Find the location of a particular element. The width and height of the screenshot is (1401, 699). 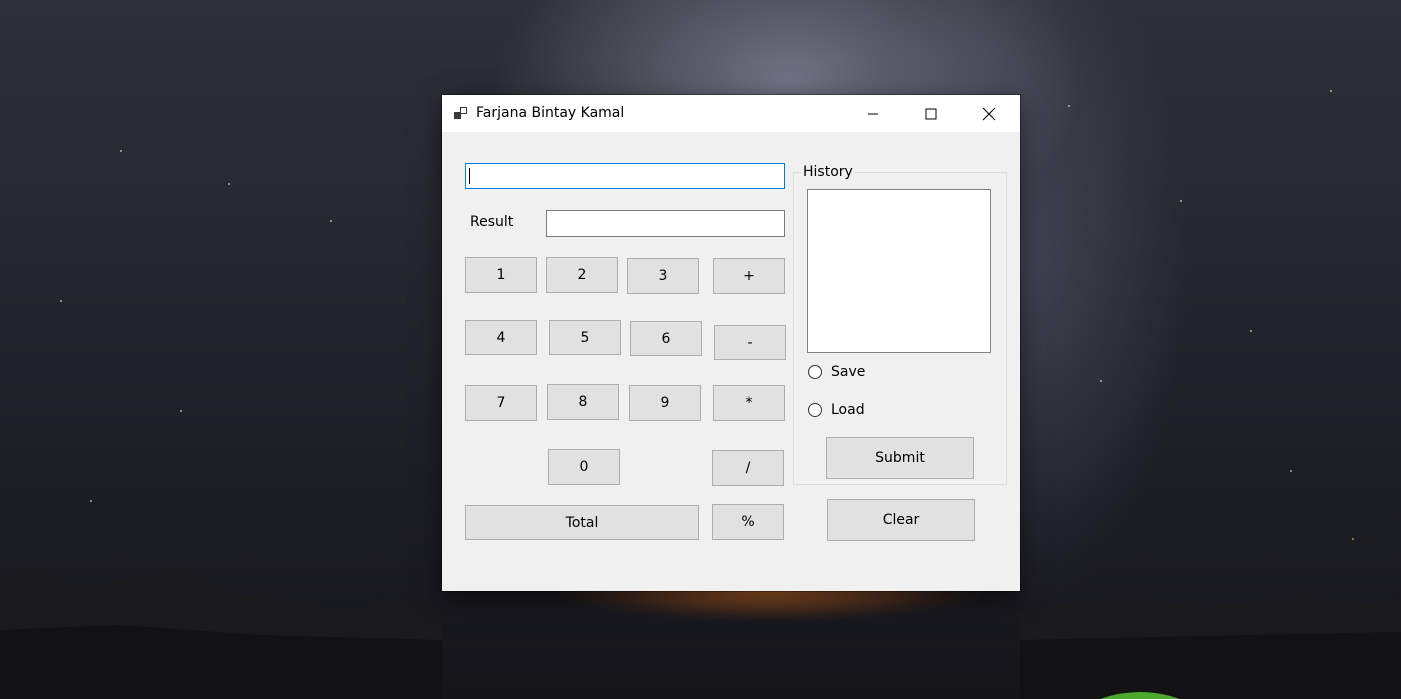

title-bar: Farjana Bintay Kamal is located at coordinates (731, 113).